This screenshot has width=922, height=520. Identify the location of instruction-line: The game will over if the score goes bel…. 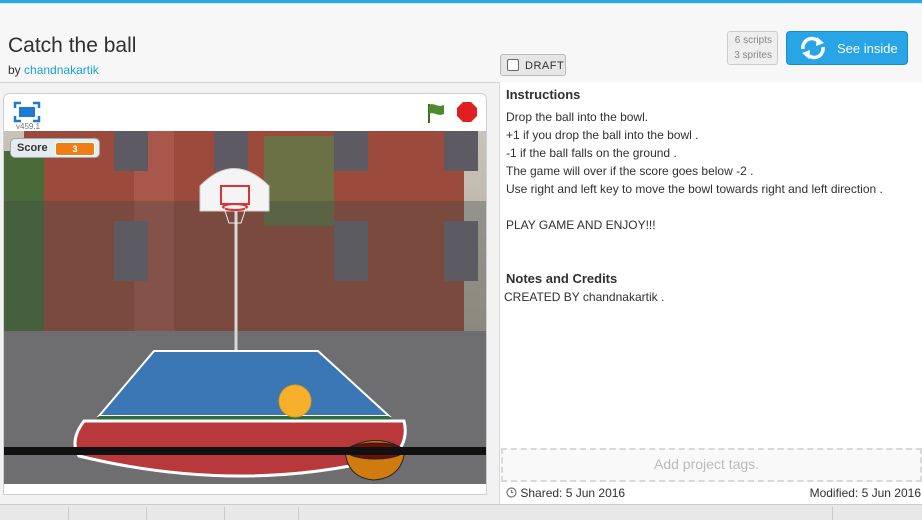
(630, 171).